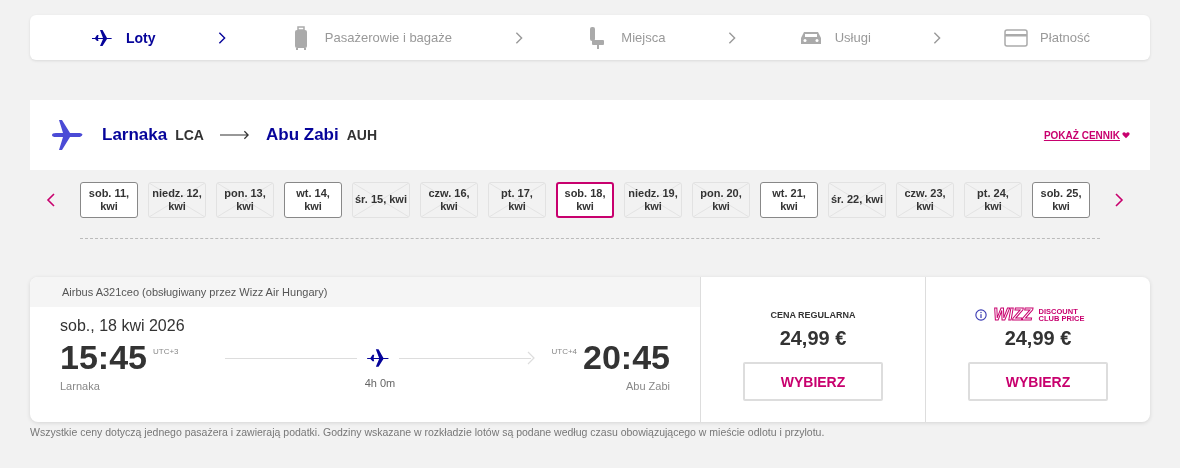  What do you see at coordinates (313, 200) in the screenshot?
I see `date-tile: wt. 14, kwi` at bounding box center [313, 200].